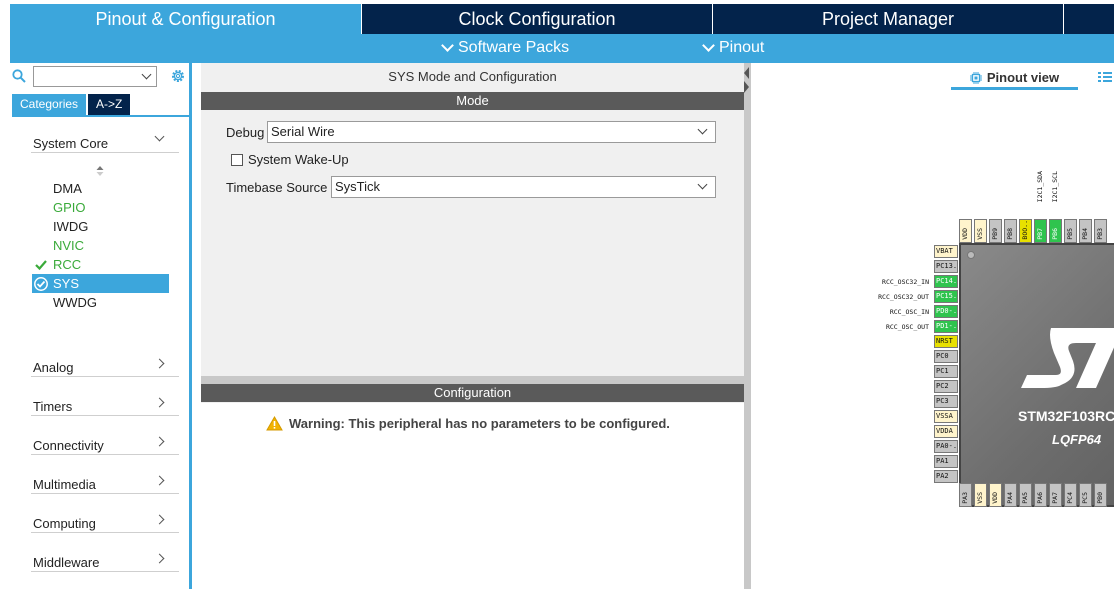 This screenshot has width=1114, height=589. Describe the element at coordinates (277, 187) in the screenshot. I see `timebase-label: Timebase Source` at that location.